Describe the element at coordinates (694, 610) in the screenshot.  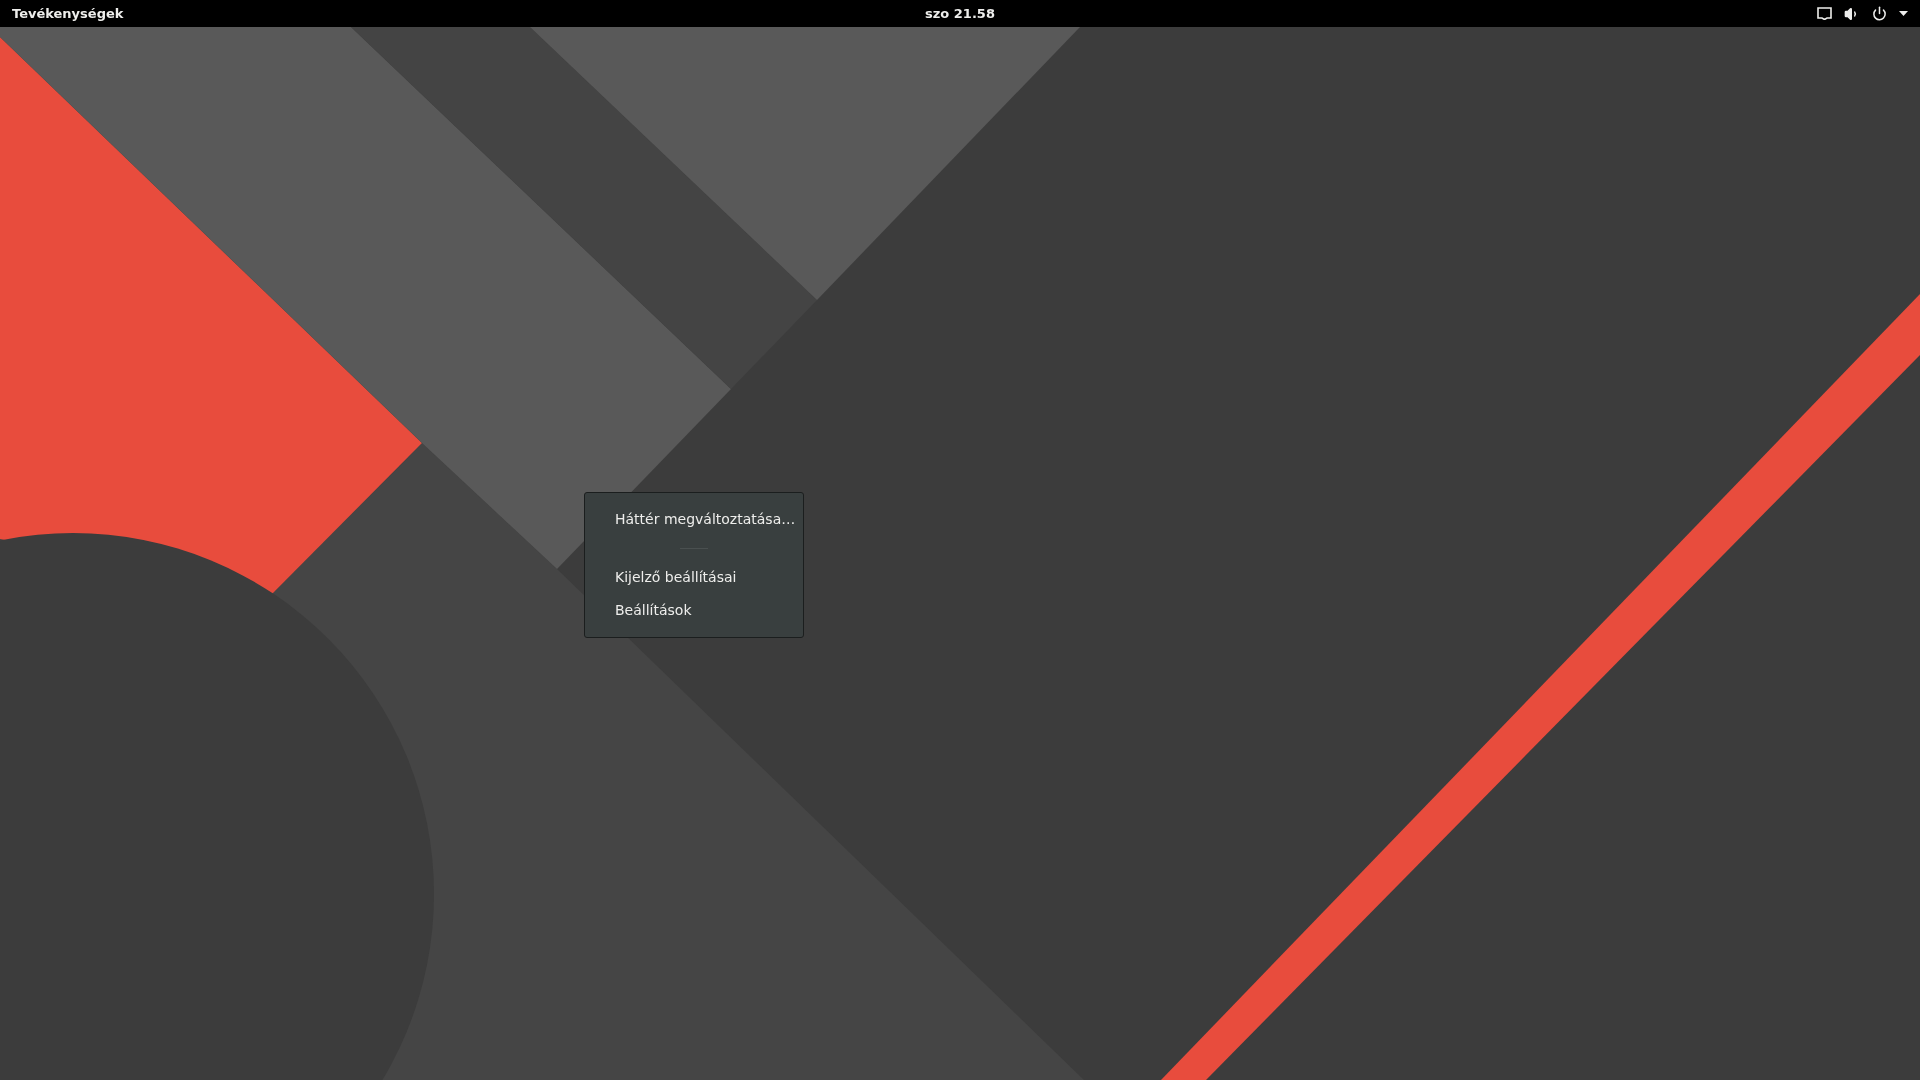
I see `menu-item: Beállítások` at that location.